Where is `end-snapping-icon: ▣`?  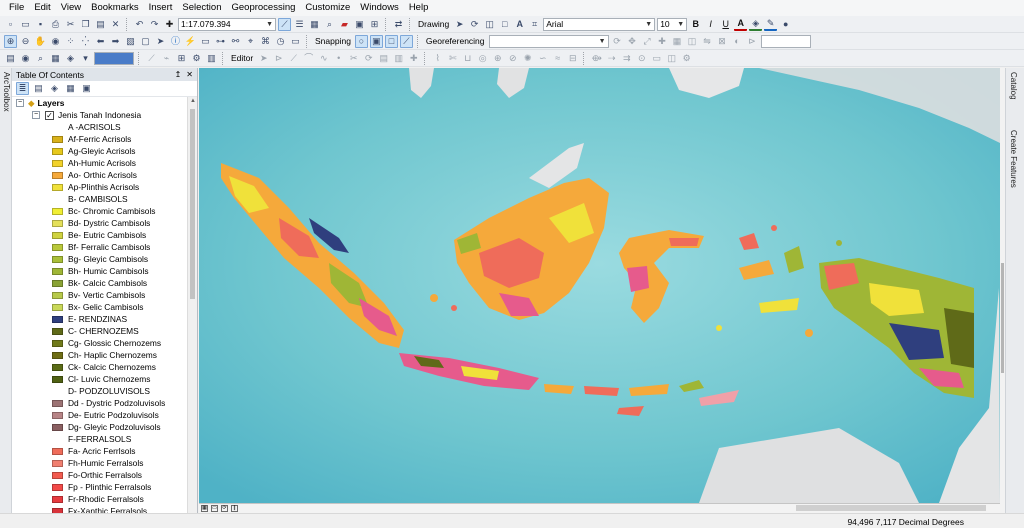
end-snapping-icon: ▣ is located at coordinates (376, 41).